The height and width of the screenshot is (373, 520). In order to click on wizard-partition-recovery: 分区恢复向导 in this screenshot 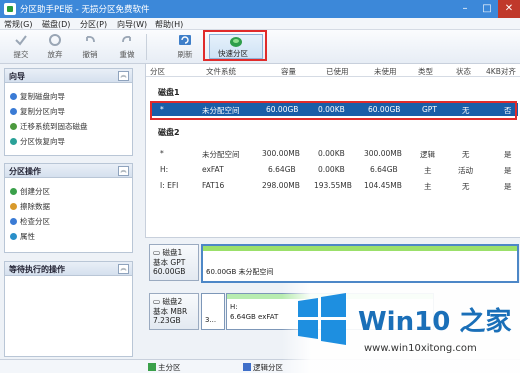, I will do `click(37, 141)`.